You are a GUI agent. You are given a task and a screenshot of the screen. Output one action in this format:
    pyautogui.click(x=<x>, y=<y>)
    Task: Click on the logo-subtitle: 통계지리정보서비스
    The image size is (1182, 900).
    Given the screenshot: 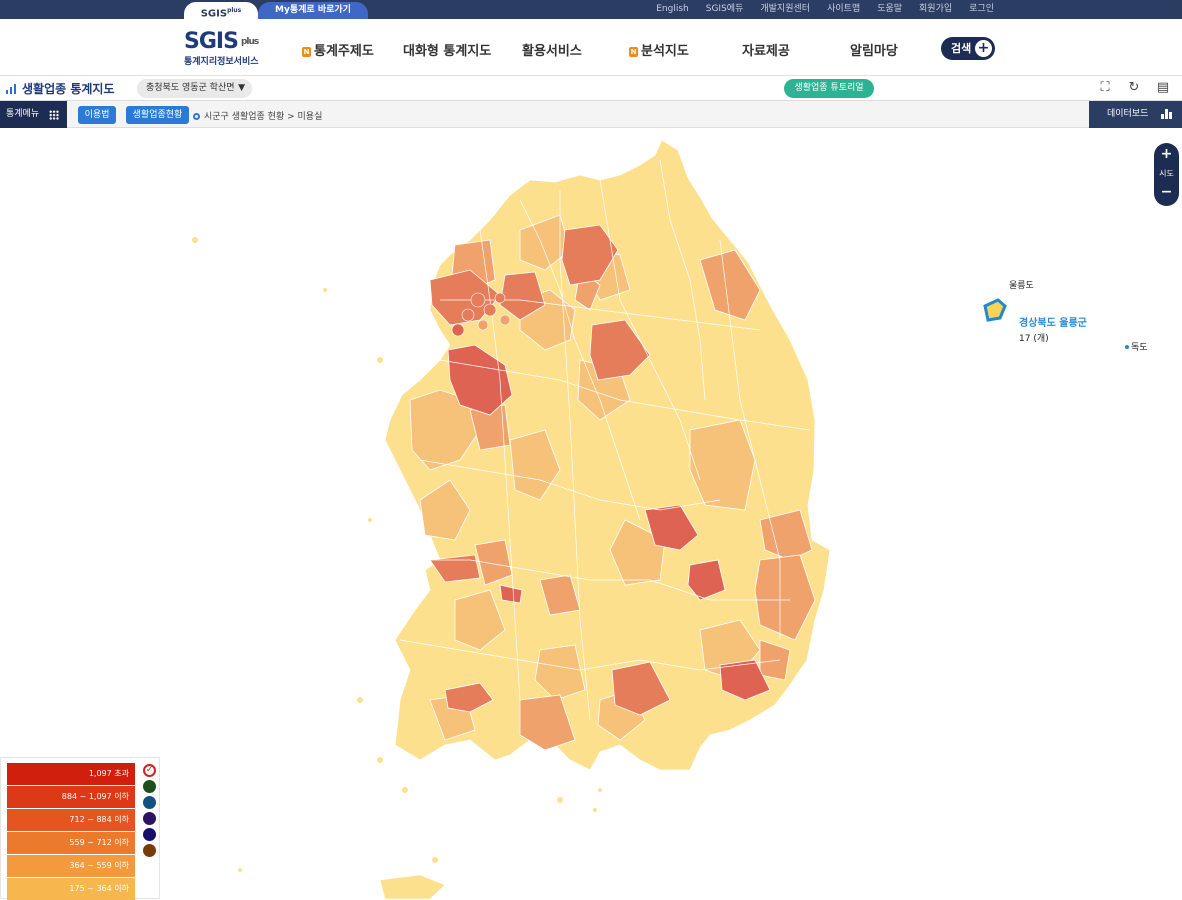 What is the action you would take?
    pyautogui.click(x=221, y=62)
    